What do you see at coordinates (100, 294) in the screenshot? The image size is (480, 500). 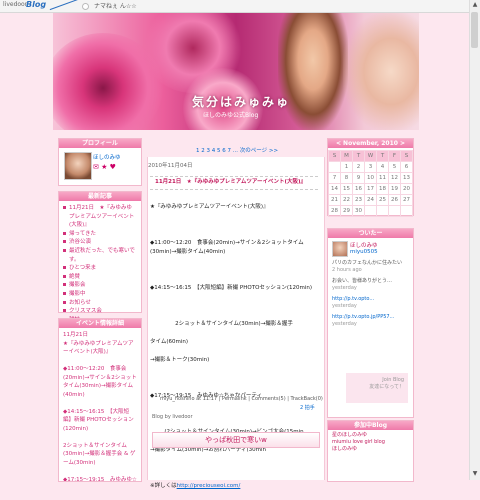 I see `recent-entry-link: 撮影中` at bounding box center [100, 294].